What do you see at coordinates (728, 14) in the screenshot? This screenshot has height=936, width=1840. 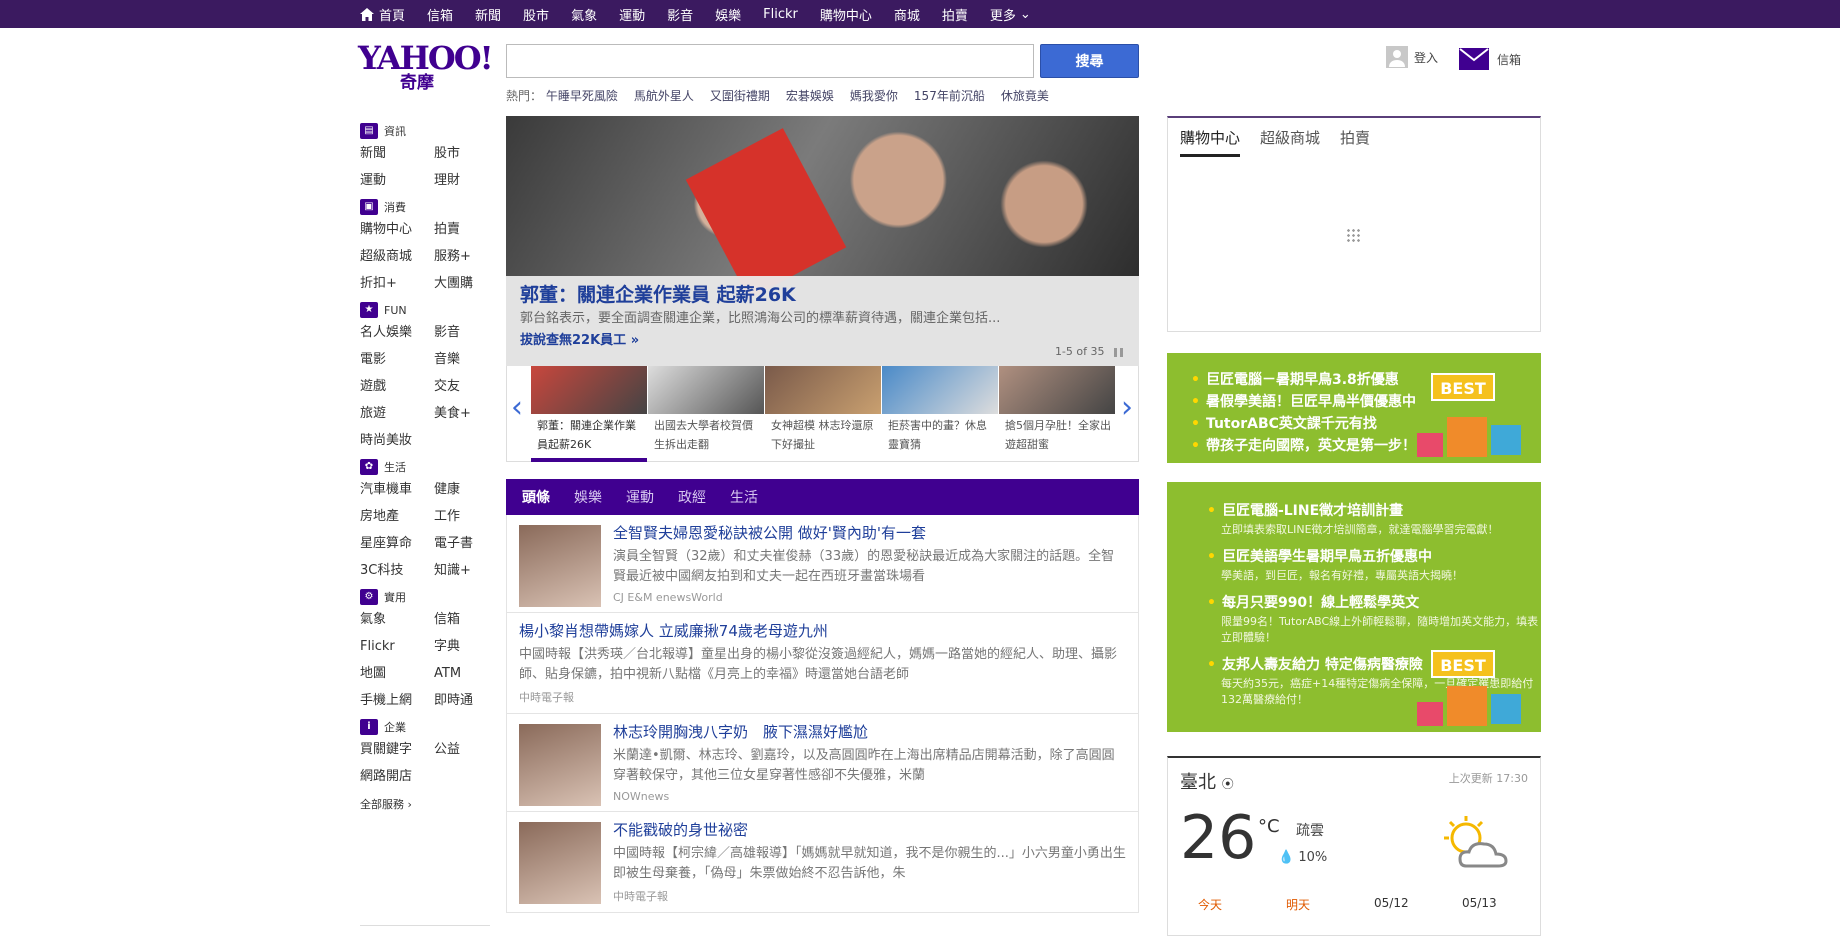 I see `topnav-item: 娛樂` at bounding box center [728, 14].